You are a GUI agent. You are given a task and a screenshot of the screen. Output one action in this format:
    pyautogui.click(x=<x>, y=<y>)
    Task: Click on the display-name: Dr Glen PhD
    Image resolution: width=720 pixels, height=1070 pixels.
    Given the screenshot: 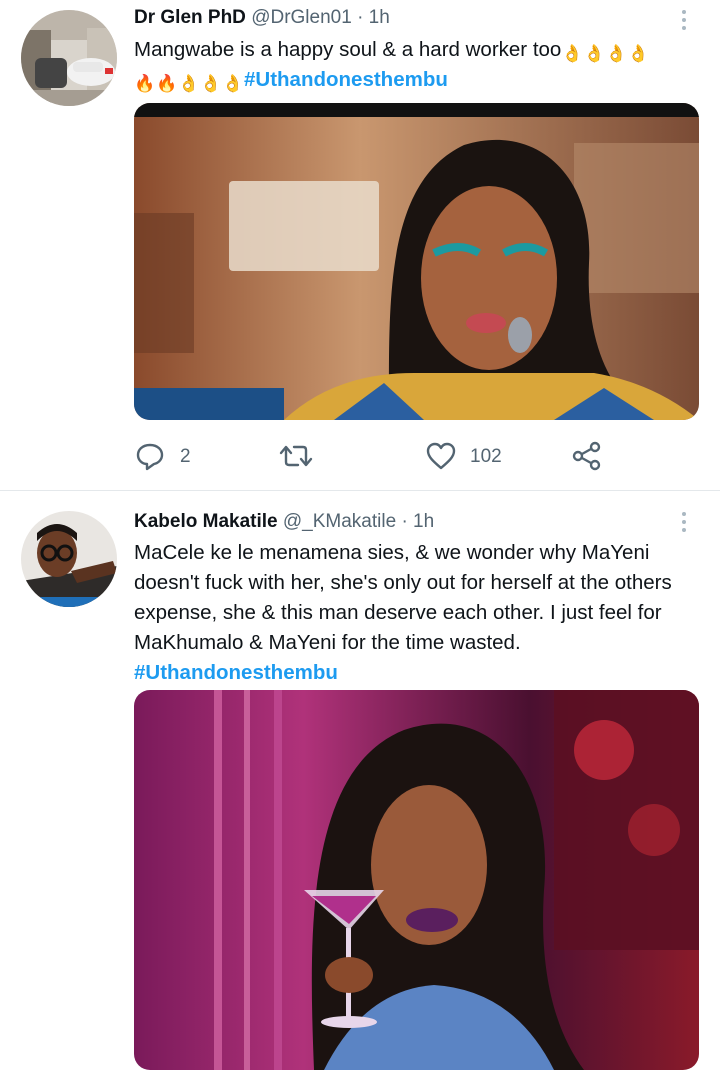 What is the action you would take?
    pyautogui.click(x=190, y=17)
    